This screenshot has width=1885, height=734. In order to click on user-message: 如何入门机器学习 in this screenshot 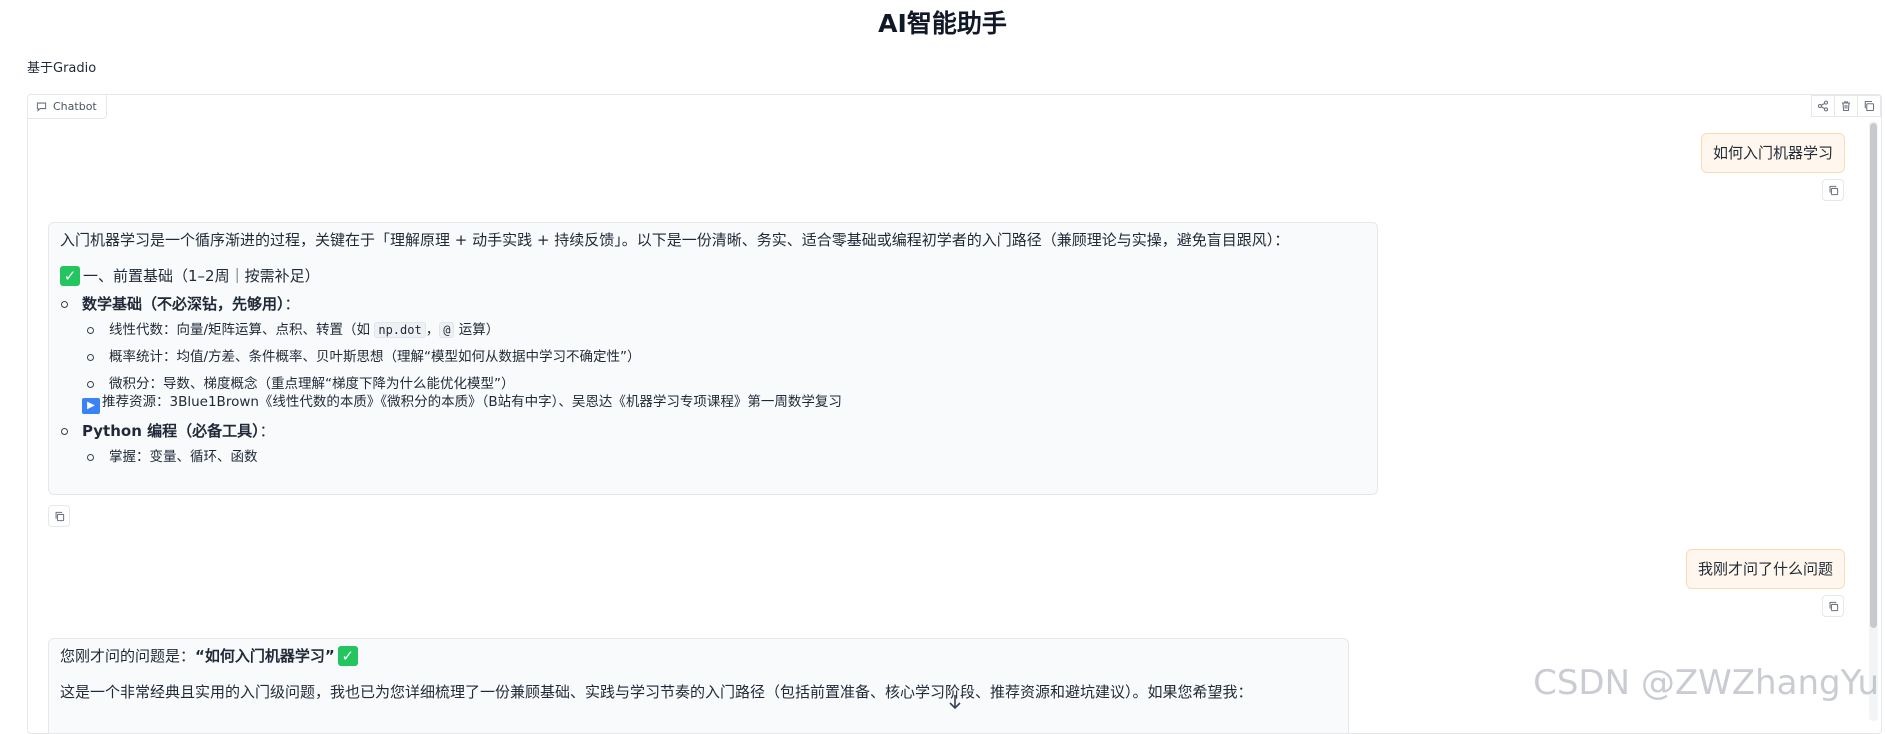, I will do `click(1772, 153)`.